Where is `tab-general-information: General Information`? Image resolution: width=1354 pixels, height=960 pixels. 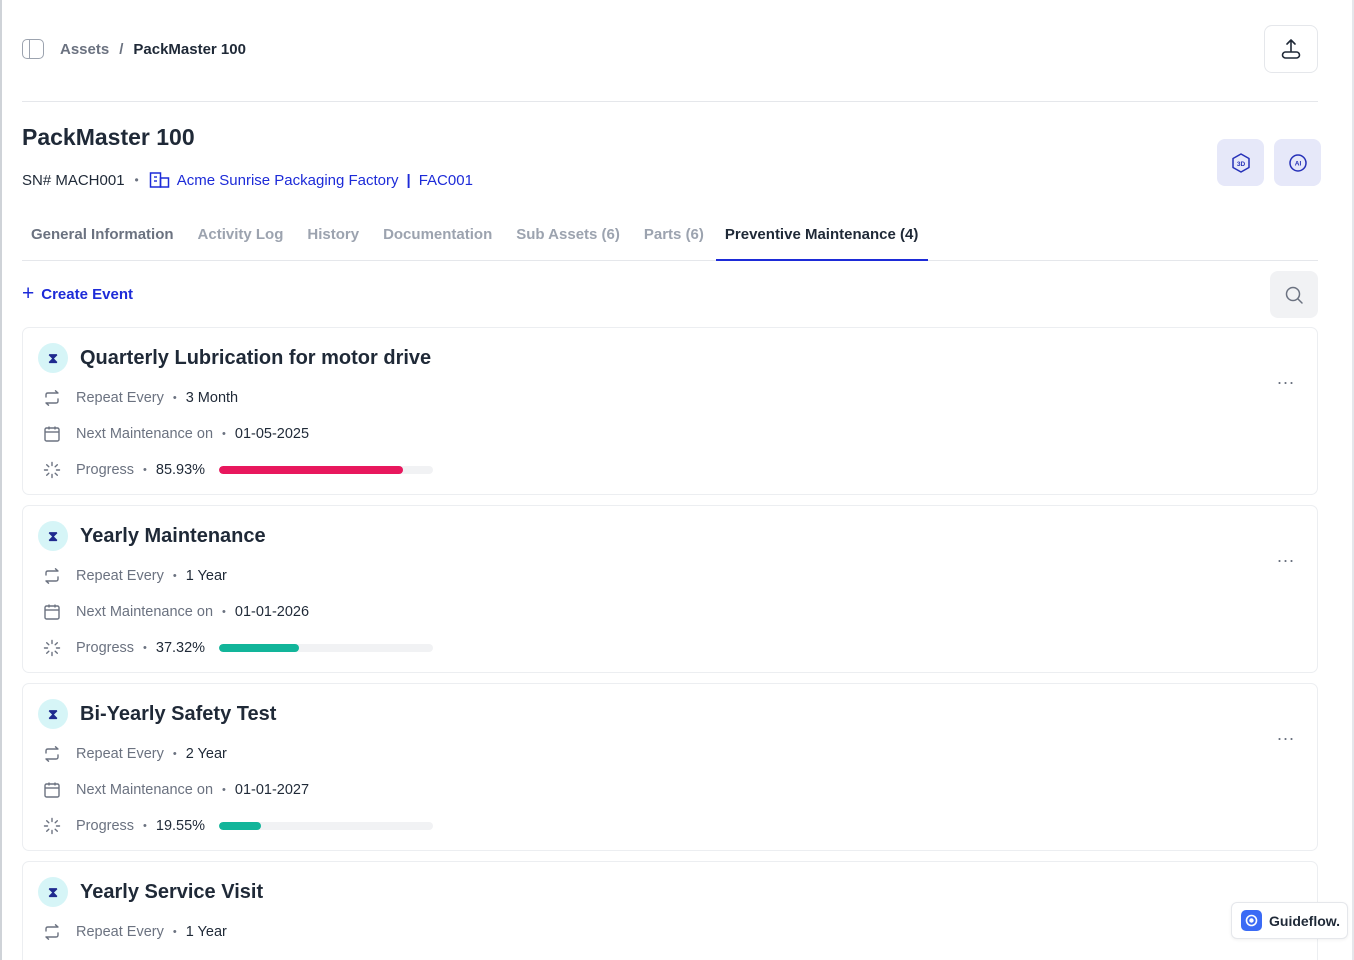 tab-general-information: General Information is located at coordinates (104, 239).